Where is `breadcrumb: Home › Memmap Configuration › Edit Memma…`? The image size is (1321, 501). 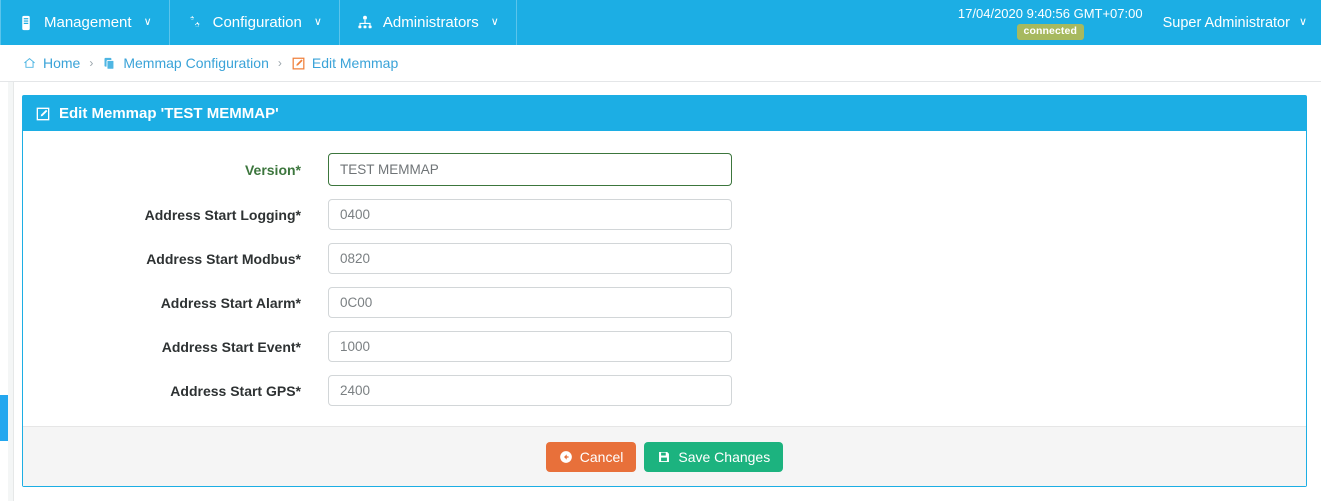 breadcrumb: Home › Memmap Configuration › Edit Memma… is located at coordinates (660, 63).